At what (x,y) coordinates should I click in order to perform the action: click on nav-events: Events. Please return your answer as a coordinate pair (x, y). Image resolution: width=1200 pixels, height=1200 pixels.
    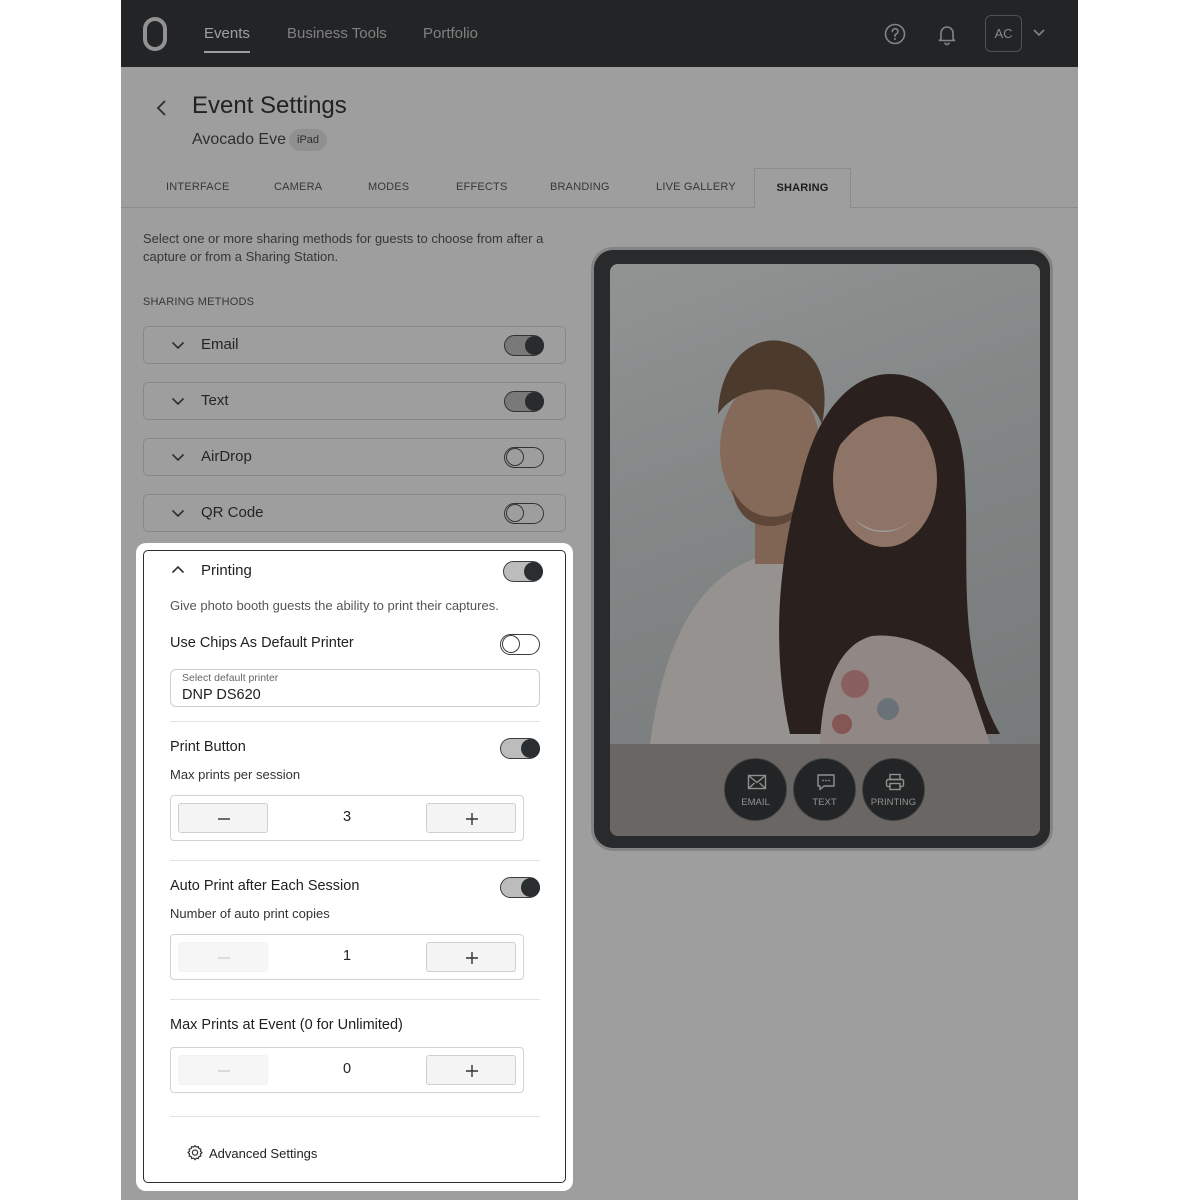
    Looking at the image, I should click on (227, 39).